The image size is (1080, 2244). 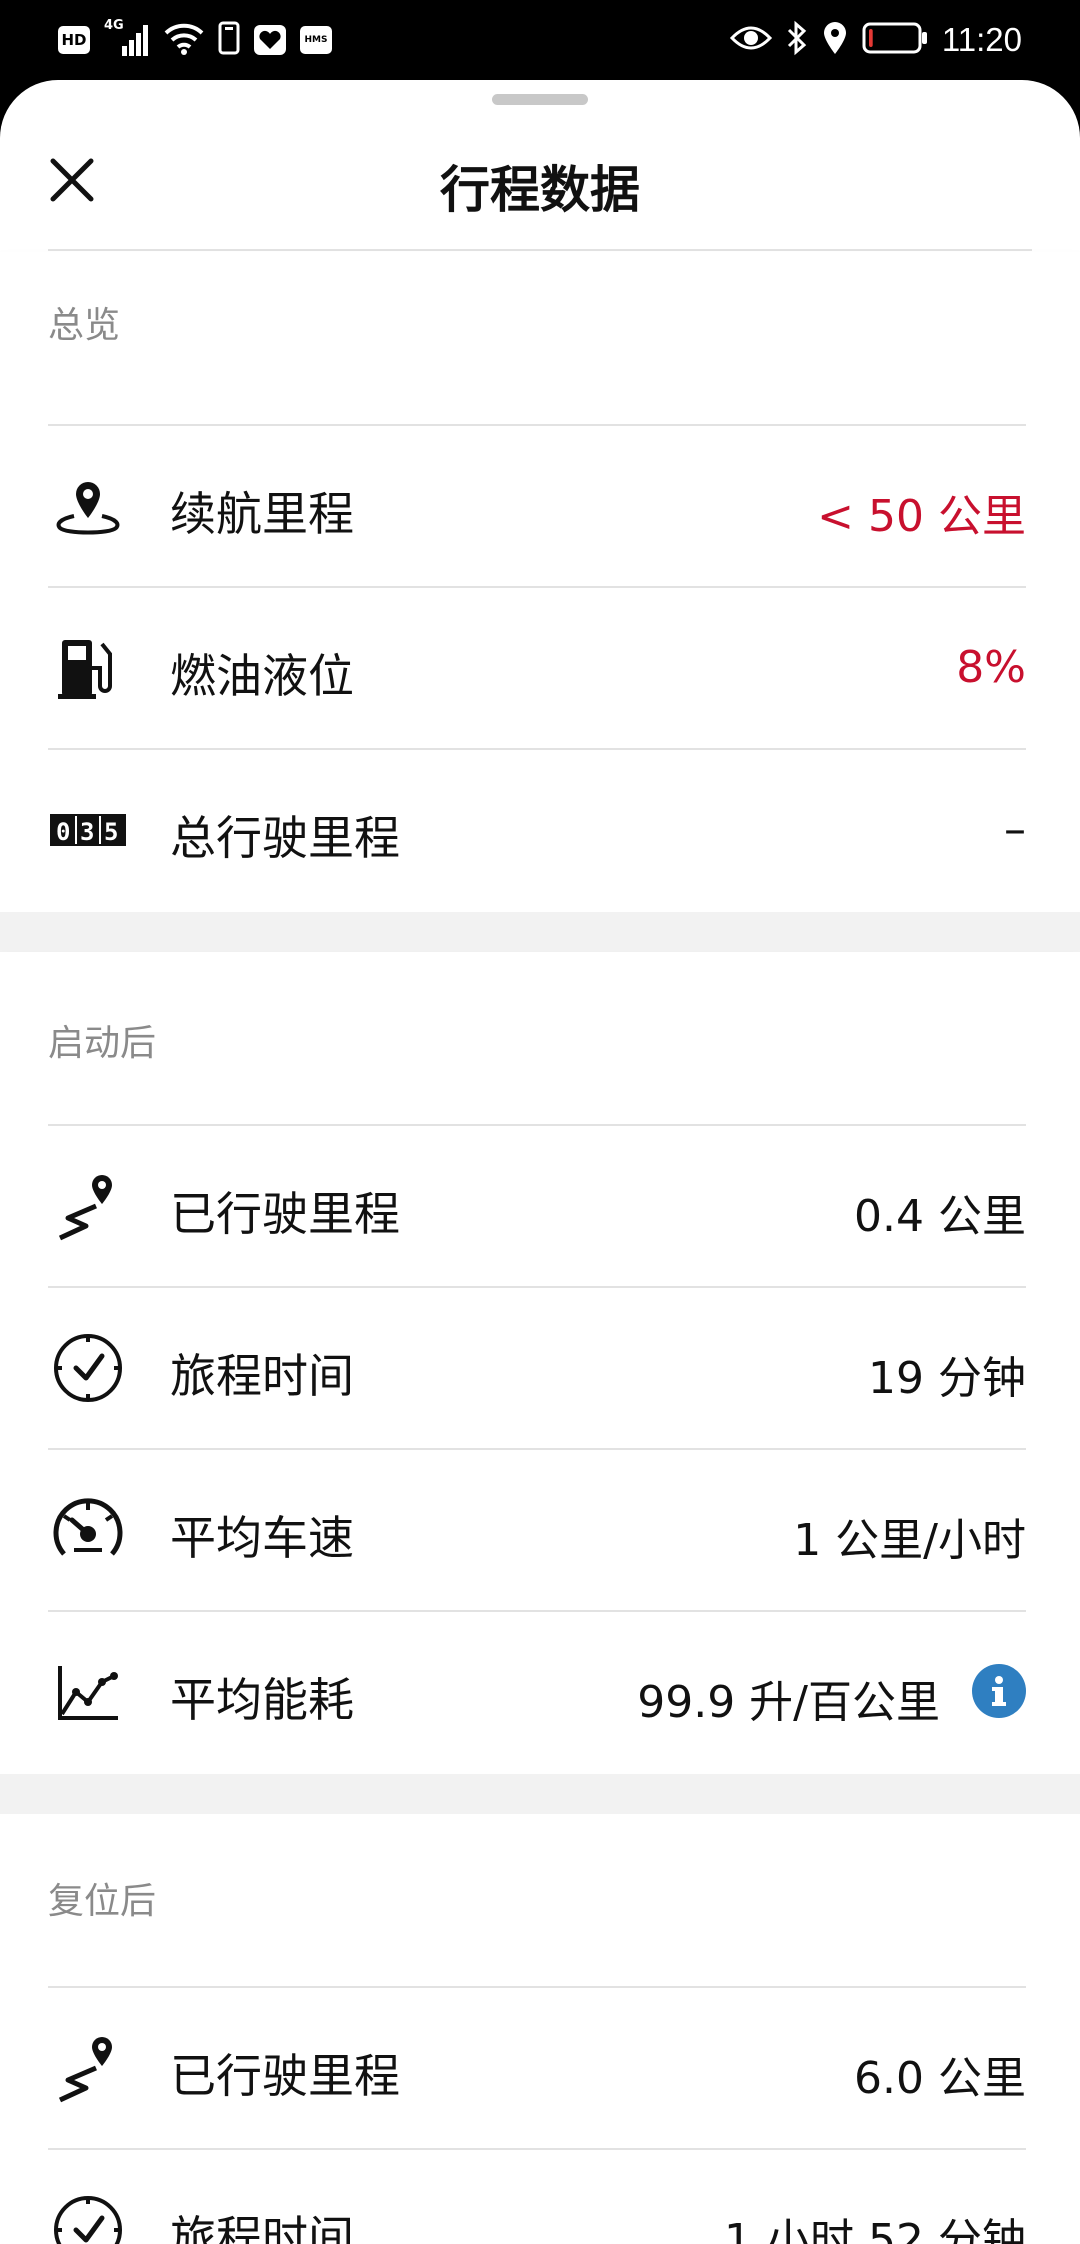 I want to click on list-item-trip-time: 旅程时间 1 小时 52 分钟, so click(x=537, y=2196).